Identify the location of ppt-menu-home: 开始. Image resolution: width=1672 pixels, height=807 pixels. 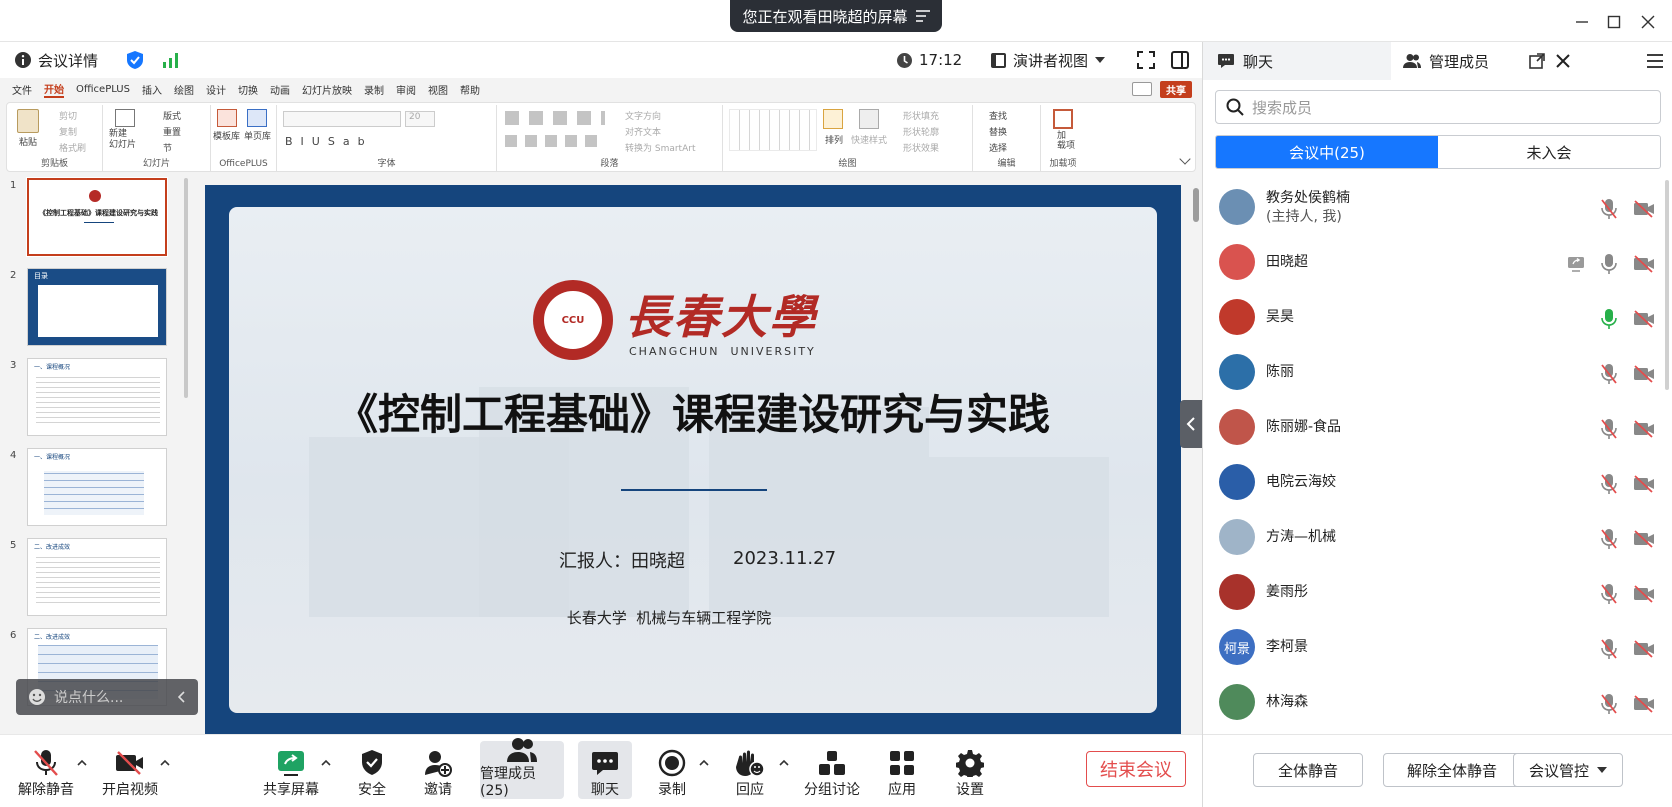
(54, 89).